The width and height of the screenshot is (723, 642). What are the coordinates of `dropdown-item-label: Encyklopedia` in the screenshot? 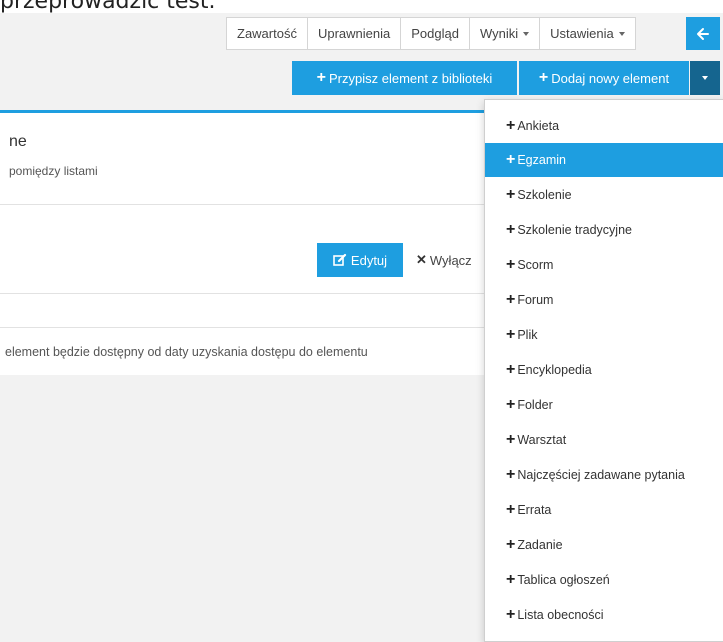 It's located at (554, 370).